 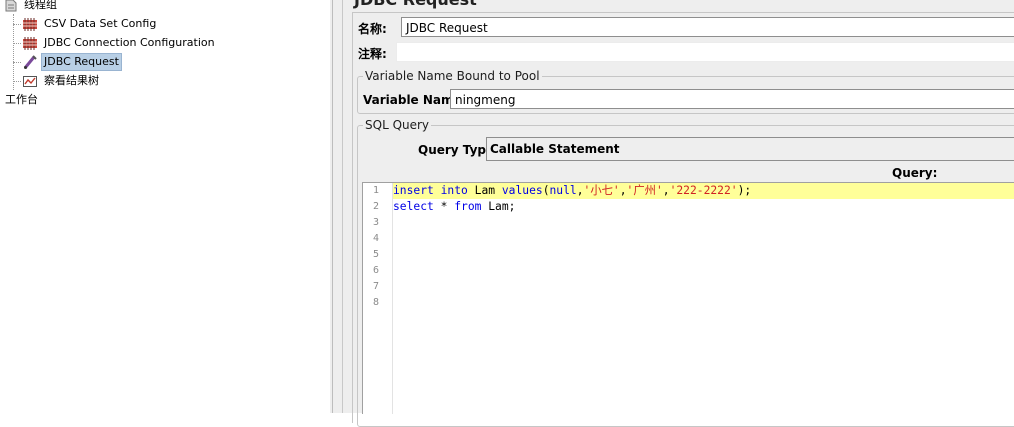 What do you see at coordinates (563, 190) in the screenshot?
I see `sql-keyword-token: null` at bounding box center [563, 190].